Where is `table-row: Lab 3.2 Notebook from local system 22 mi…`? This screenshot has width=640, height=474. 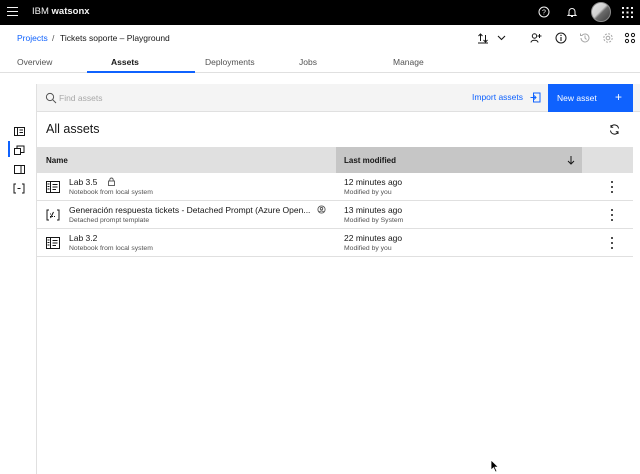 table-row: Lab 3.2 Notebook from local system 22 mi… is located at coordinates (335, 243).